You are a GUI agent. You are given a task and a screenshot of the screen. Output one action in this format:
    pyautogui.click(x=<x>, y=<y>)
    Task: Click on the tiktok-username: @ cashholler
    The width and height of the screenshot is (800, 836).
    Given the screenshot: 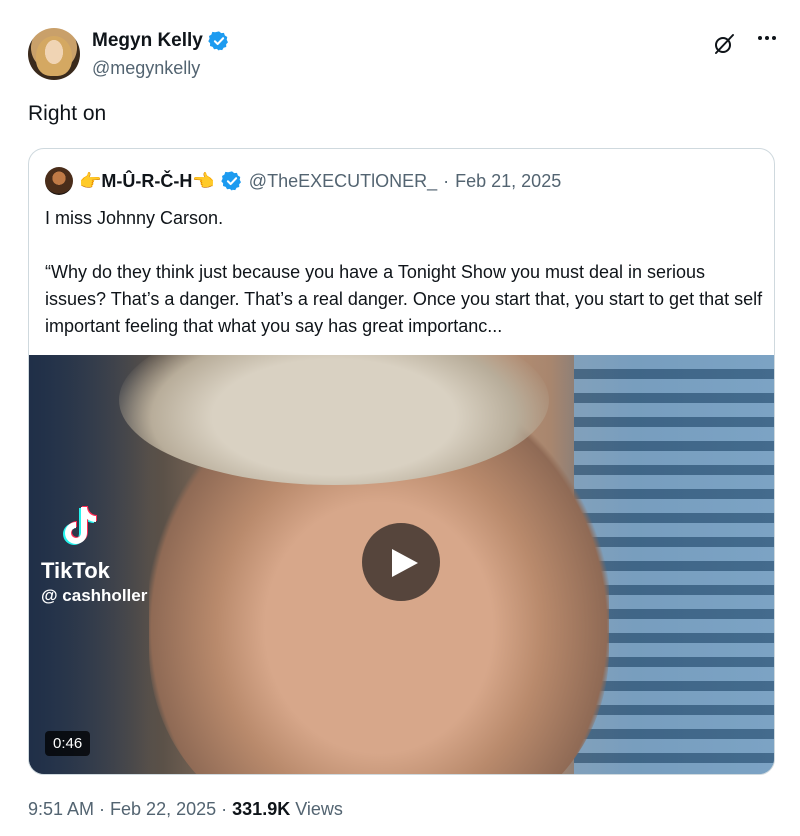 What is the action you would take?
    pyautogui.click(x=94, y=595)
    